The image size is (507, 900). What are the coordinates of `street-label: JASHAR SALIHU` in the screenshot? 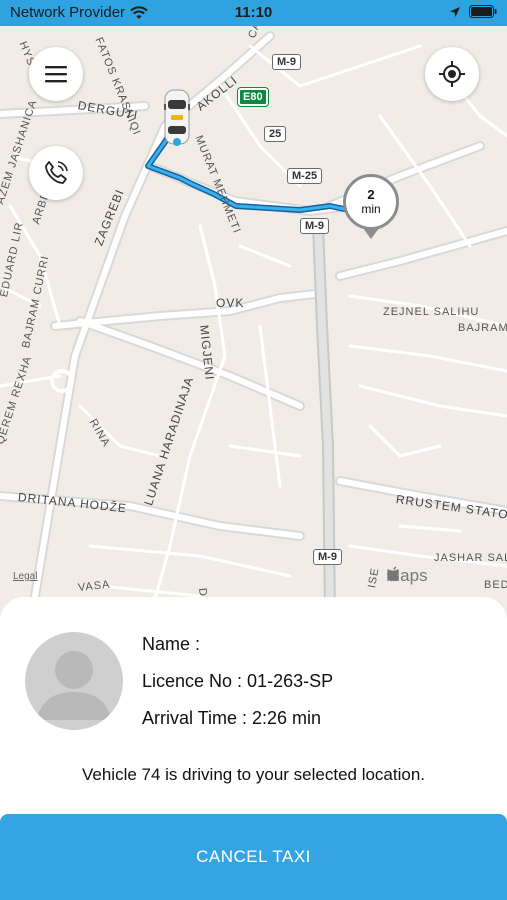 It's located at (470, 558).